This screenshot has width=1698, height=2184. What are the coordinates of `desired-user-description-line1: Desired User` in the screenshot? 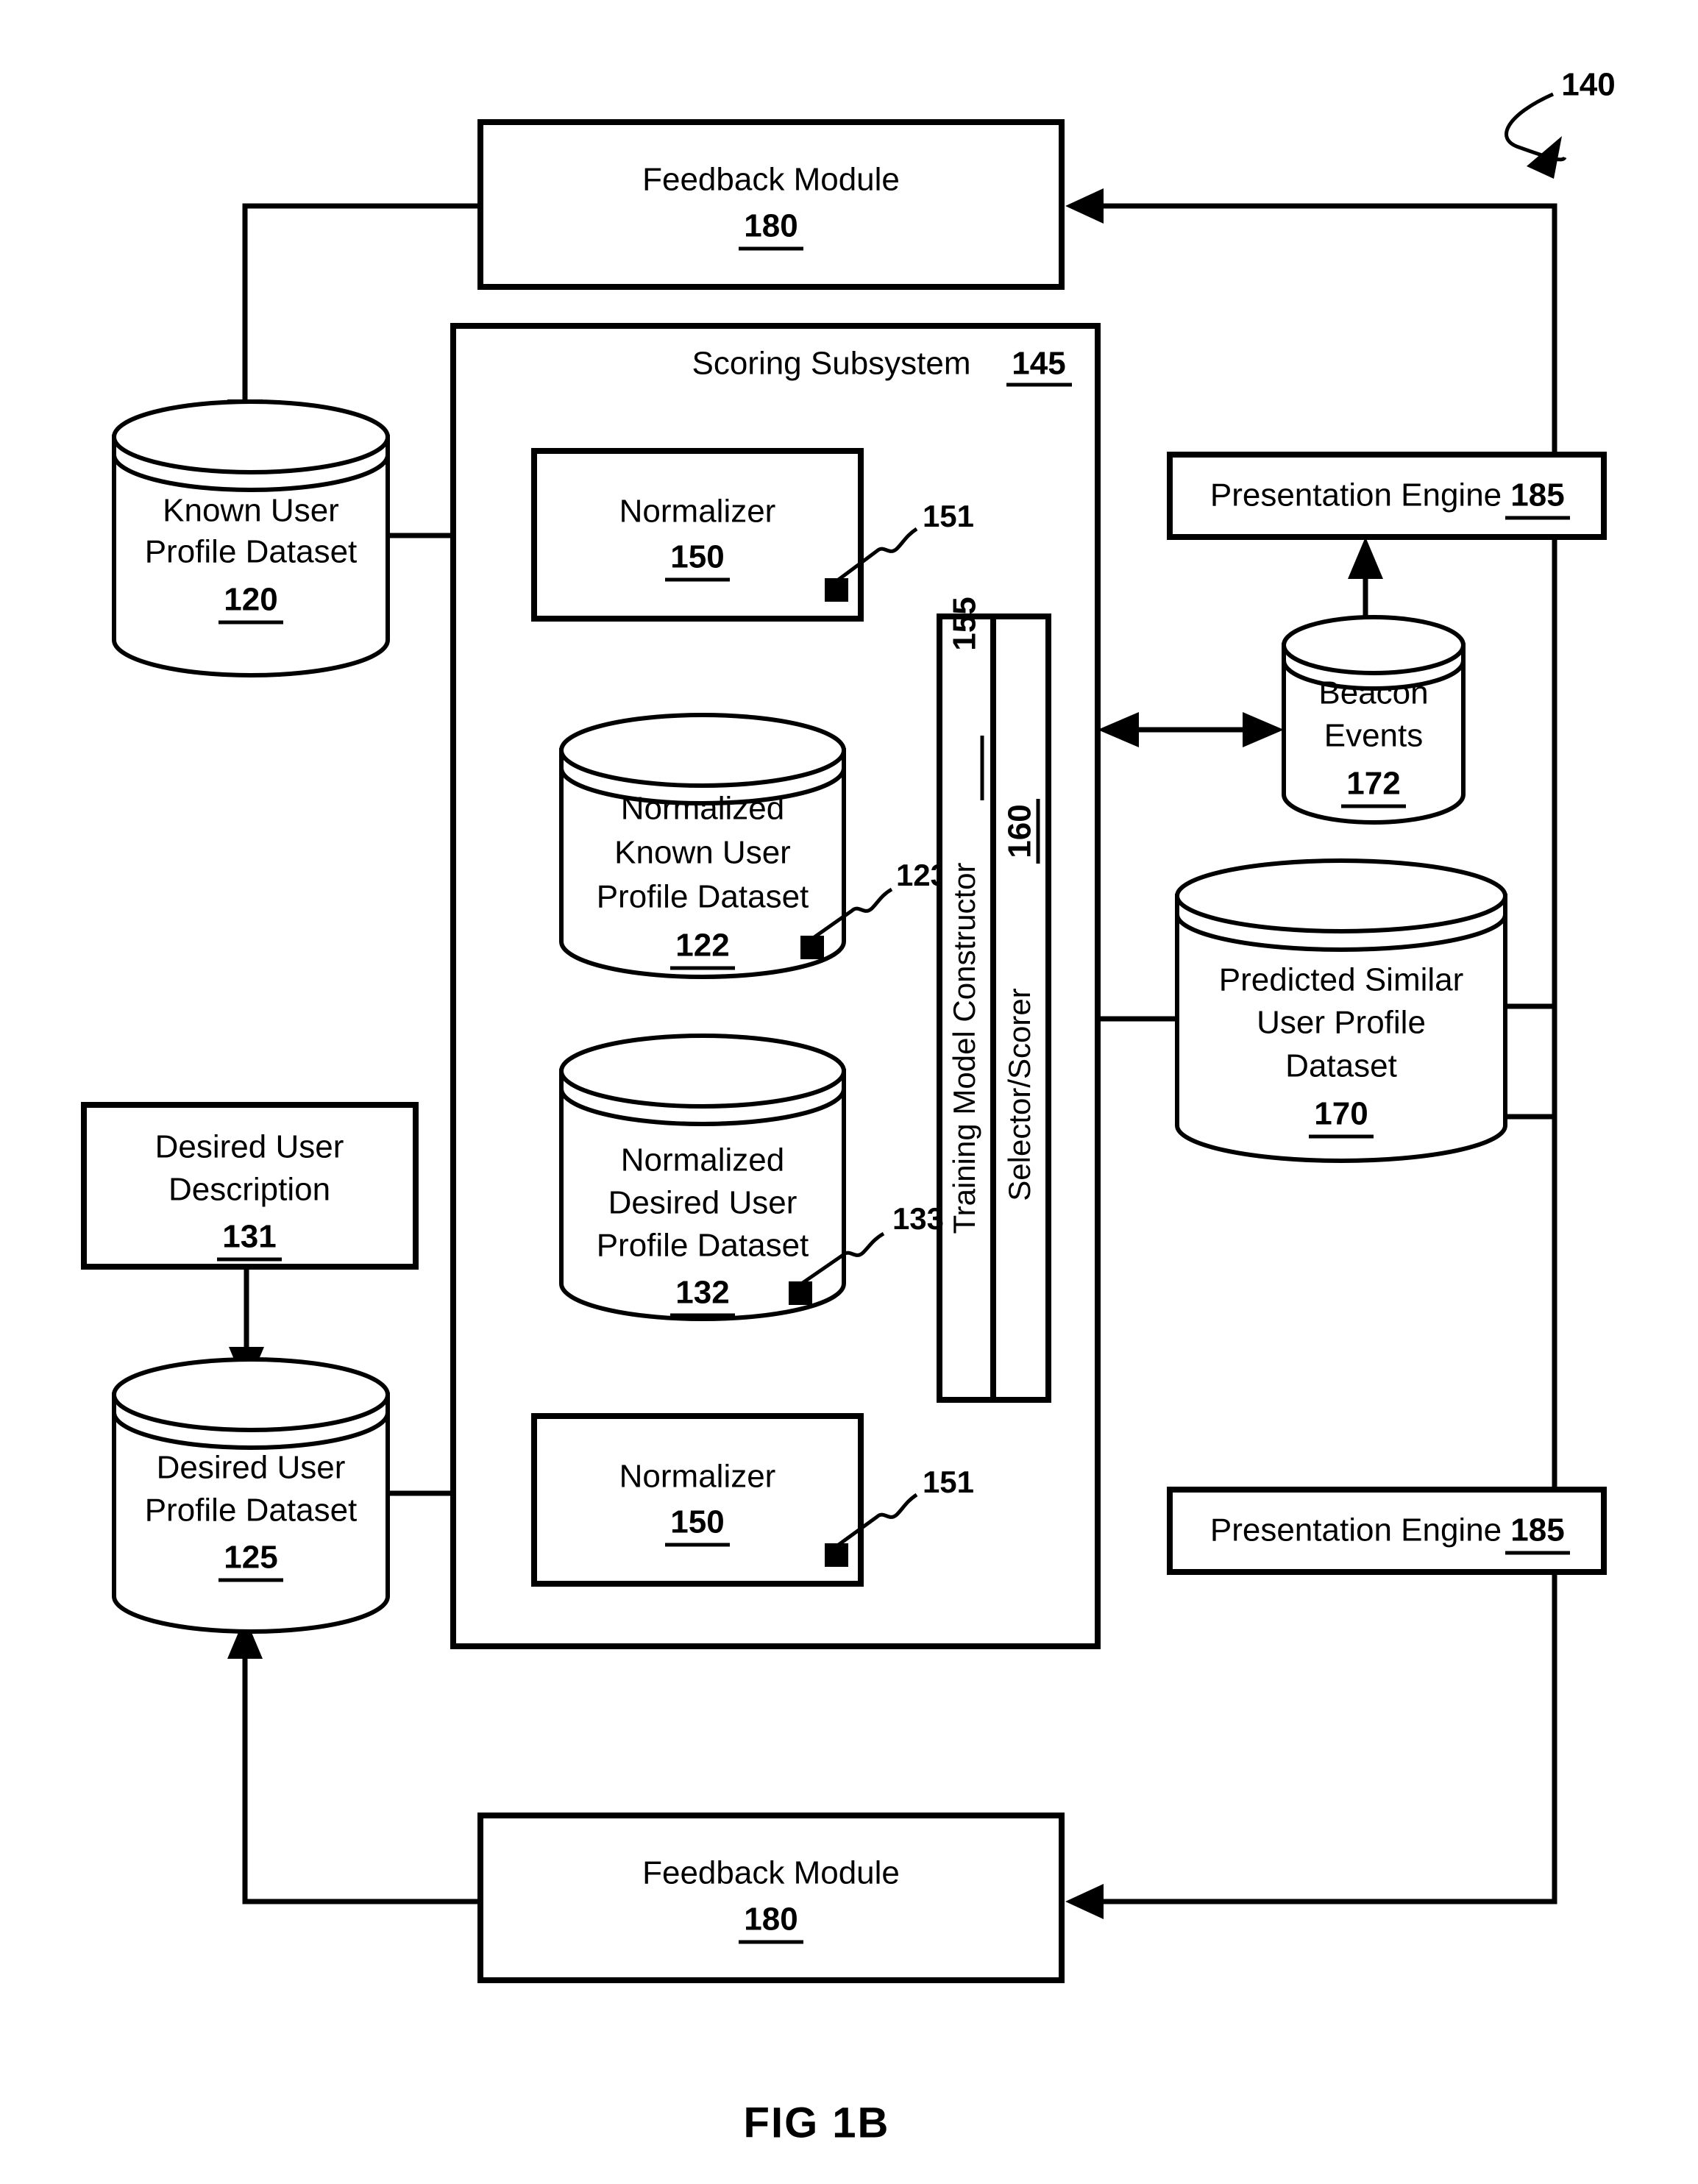 It's located at (249, 1147).